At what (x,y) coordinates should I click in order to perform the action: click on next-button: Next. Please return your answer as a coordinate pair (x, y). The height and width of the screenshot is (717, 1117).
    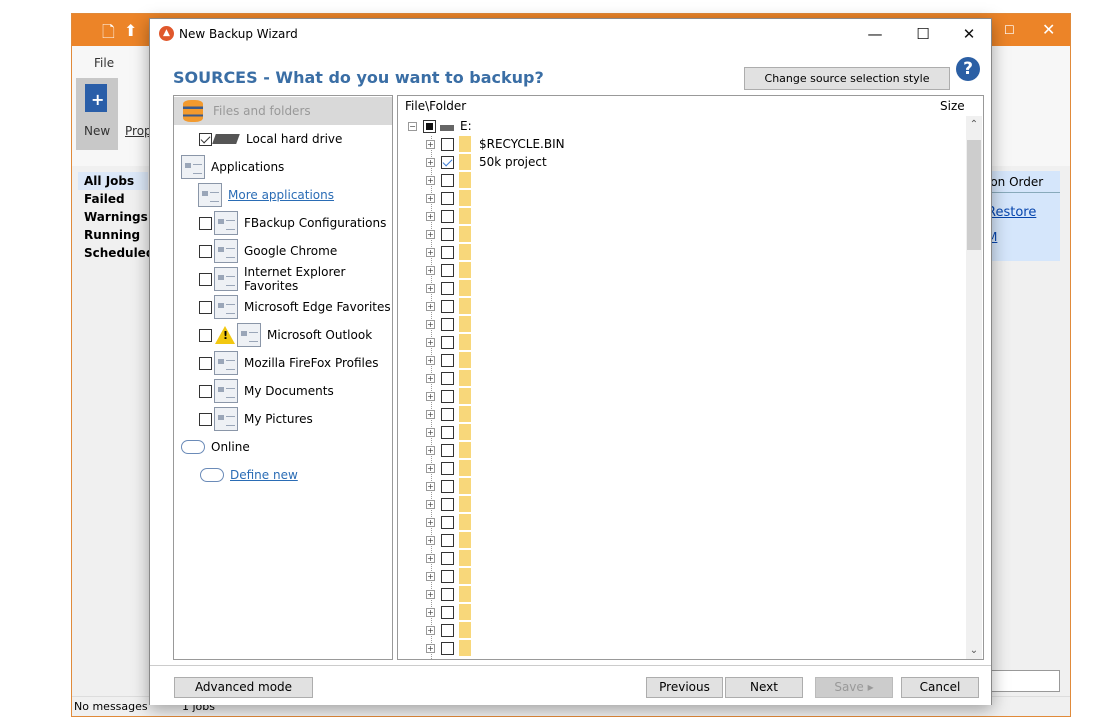
    Looking at the image, I should click on (764, 687).